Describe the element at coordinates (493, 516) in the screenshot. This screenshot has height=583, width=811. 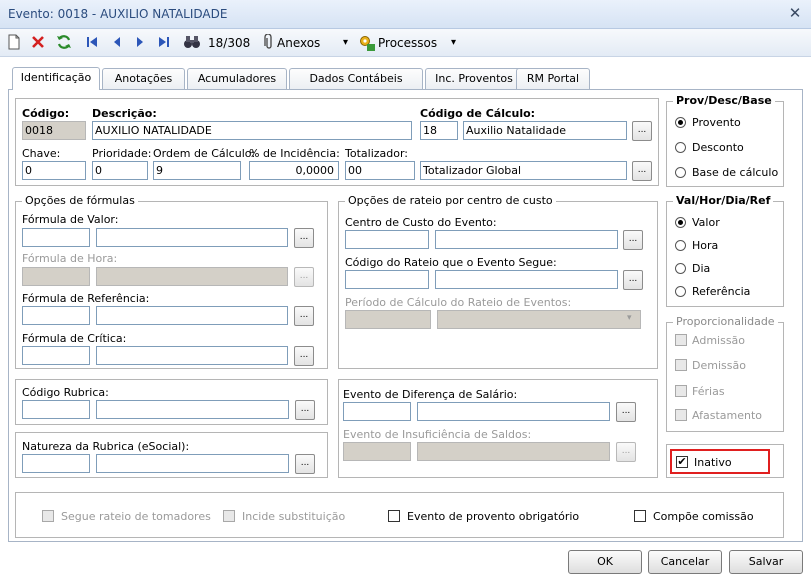
I see `evento-provento-obrigatorio-label: Evento de provento obrigatório` at that location.